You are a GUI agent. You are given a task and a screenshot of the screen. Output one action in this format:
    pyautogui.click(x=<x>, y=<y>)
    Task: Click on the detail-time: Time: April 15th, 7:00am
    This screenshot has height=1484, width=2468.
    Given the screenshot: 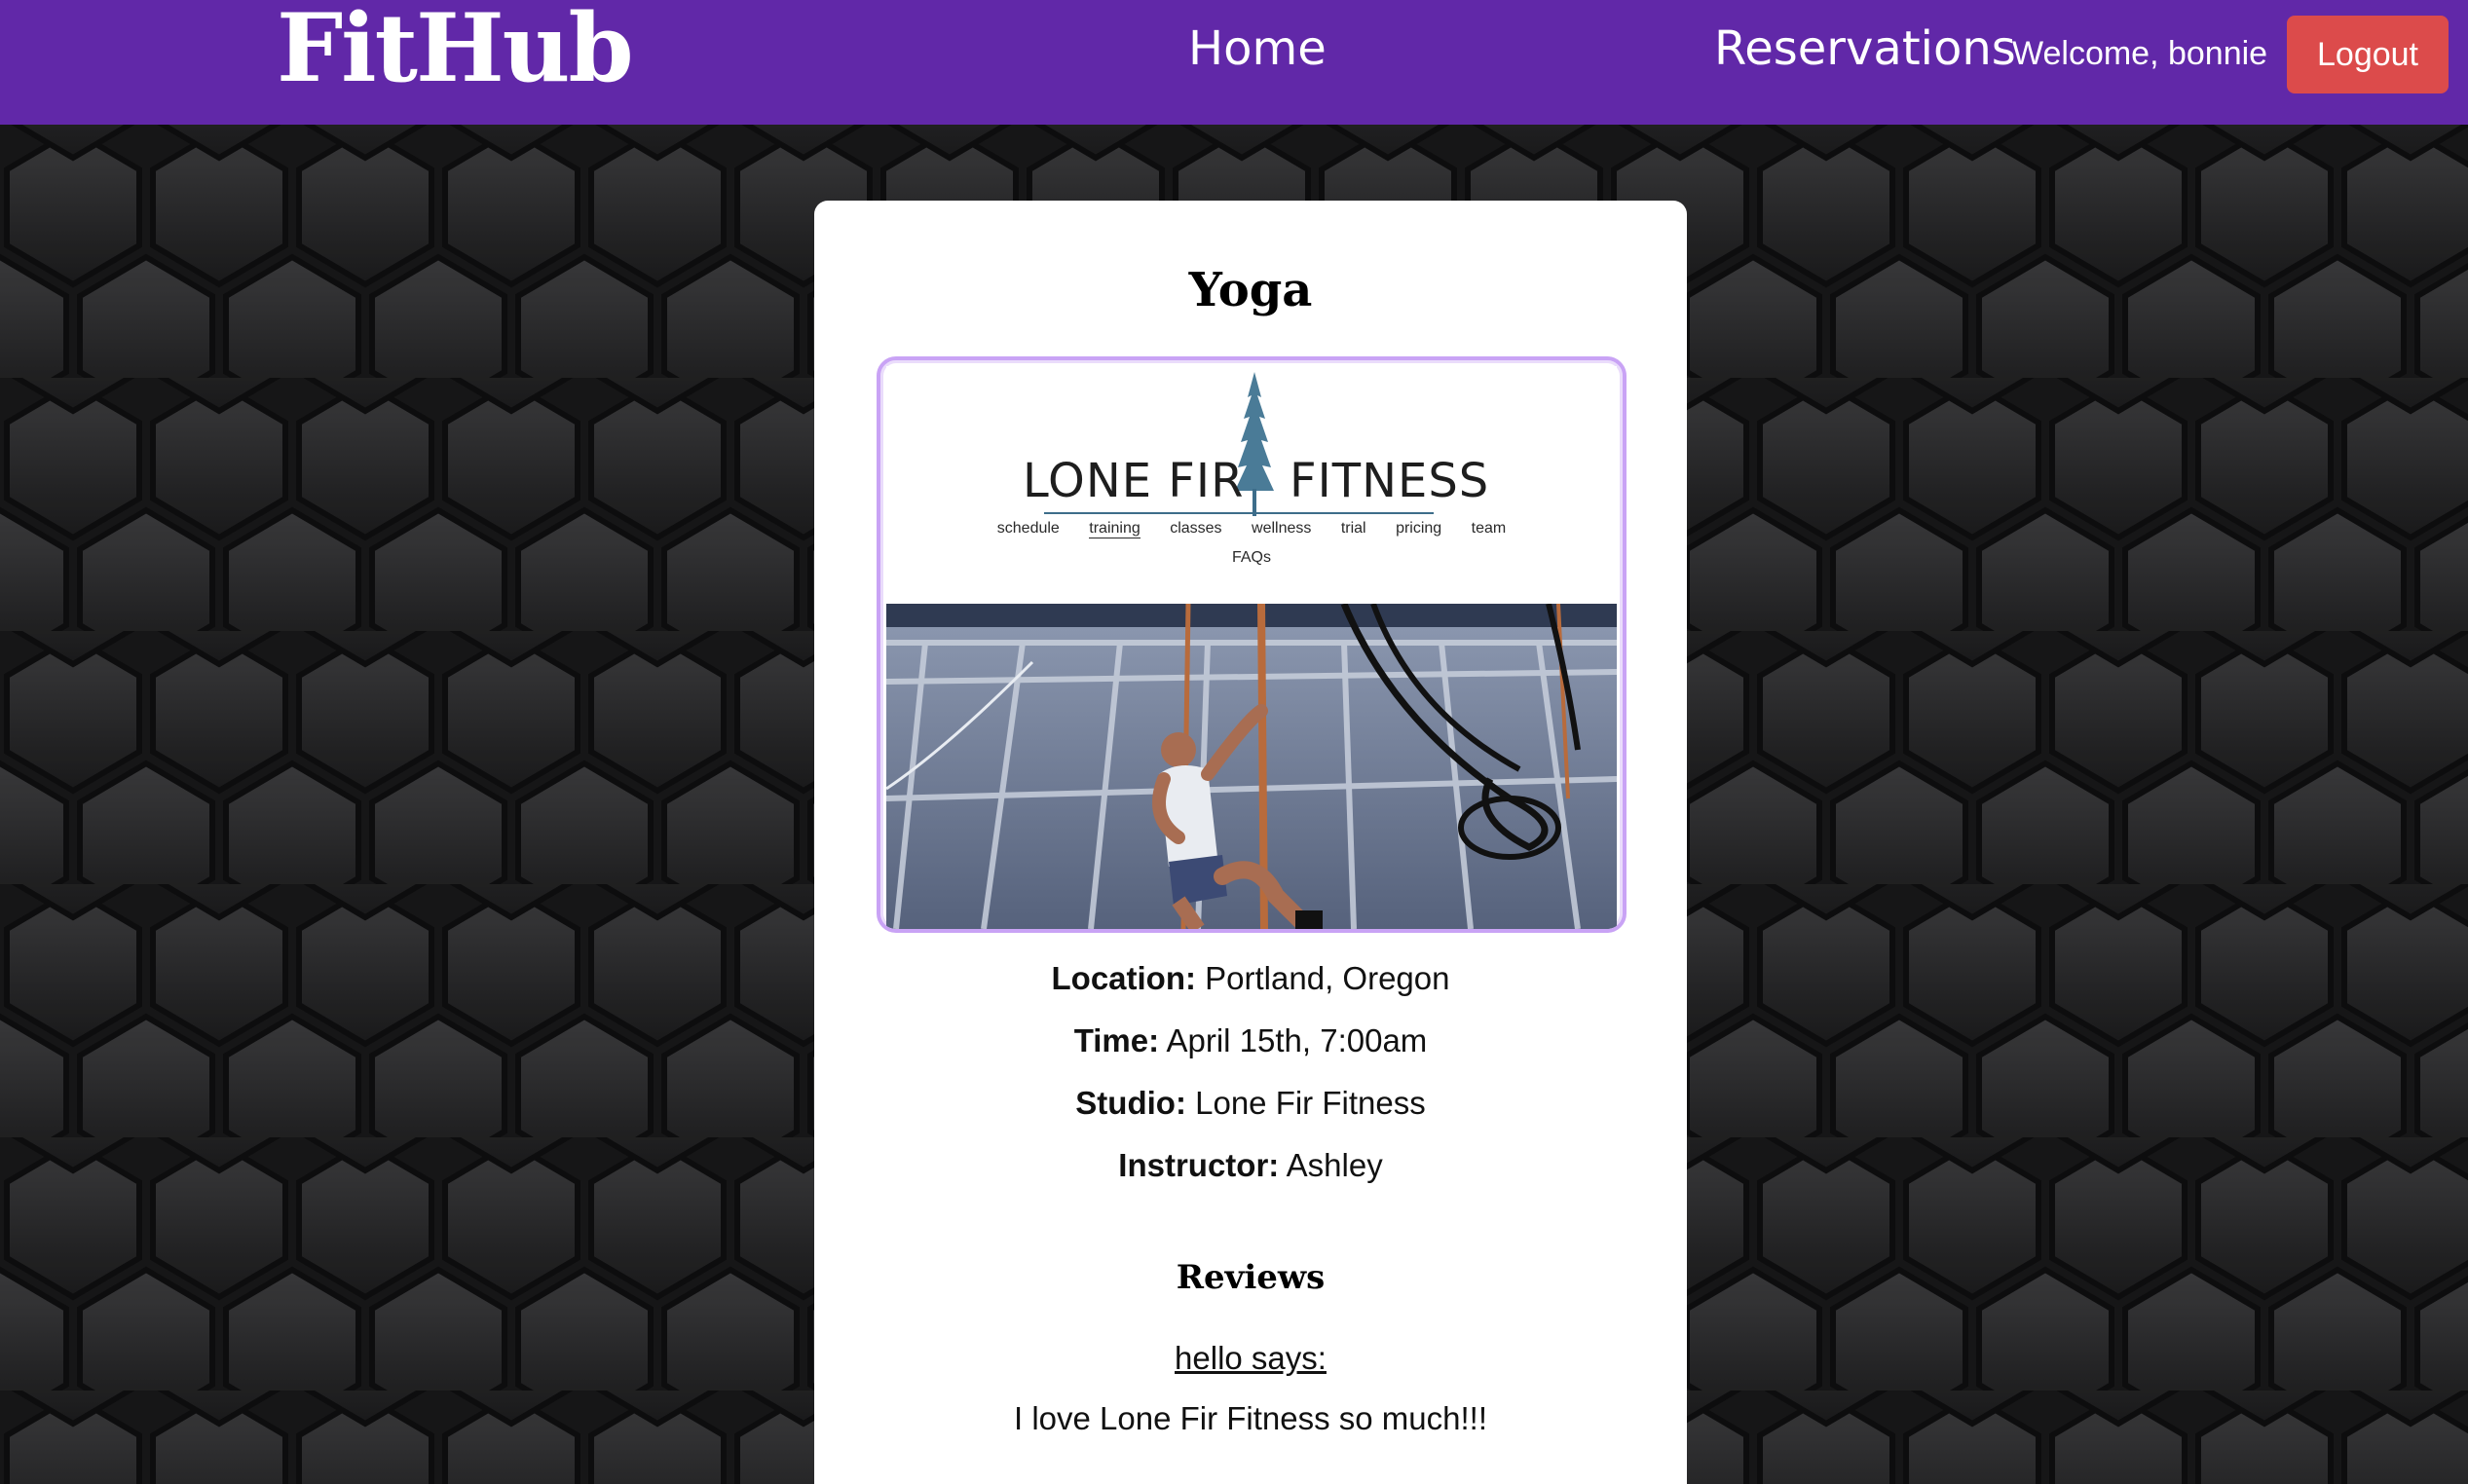 What is the action you would take?
    pyautogui.click(x=1250, y=1053)
    